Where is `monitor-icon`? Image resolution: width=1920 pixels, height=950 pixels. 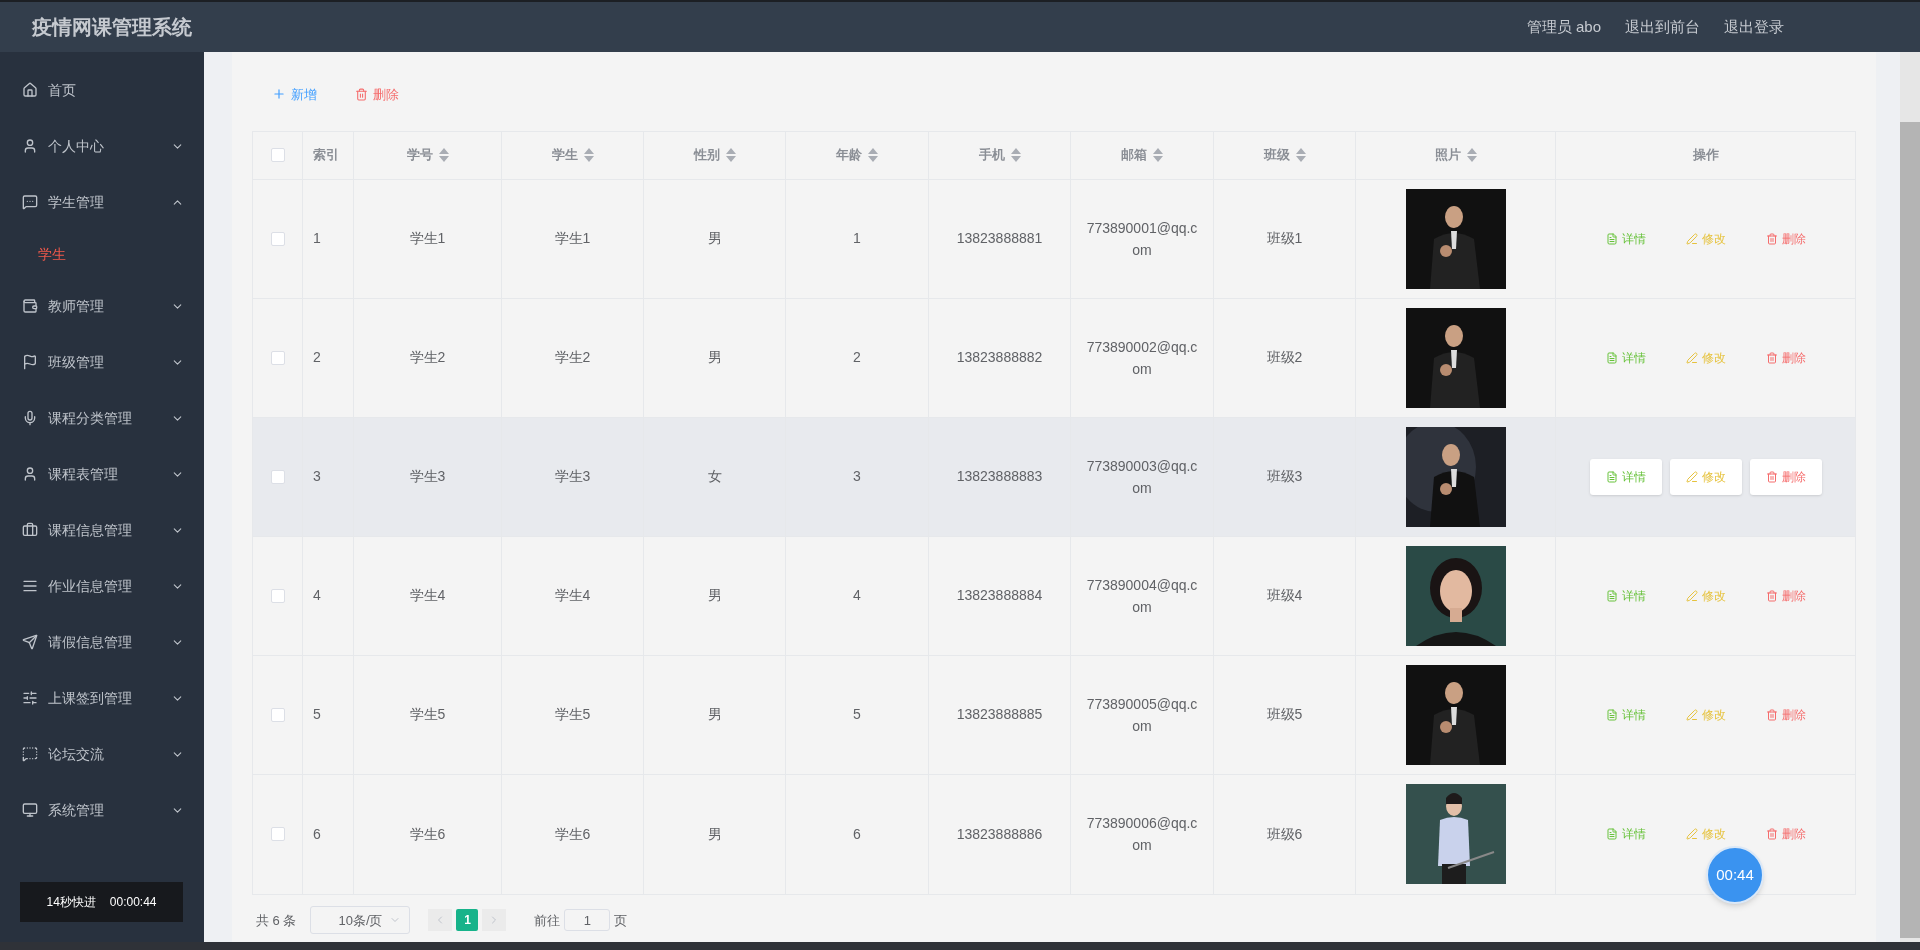
monitor-icon is located at coordinates (30, 810).